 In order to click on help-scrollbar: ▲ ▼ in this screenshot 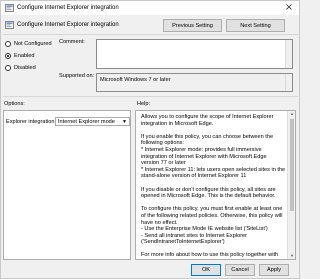, I will do `click(291, 185)`.